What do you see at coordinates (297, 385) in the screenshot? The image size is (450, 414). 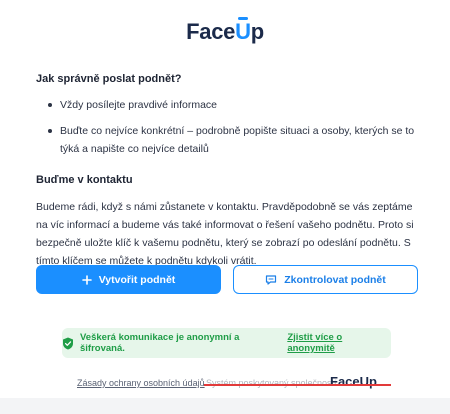 I see `strikethrough-line` at bounding box center [297, 385].